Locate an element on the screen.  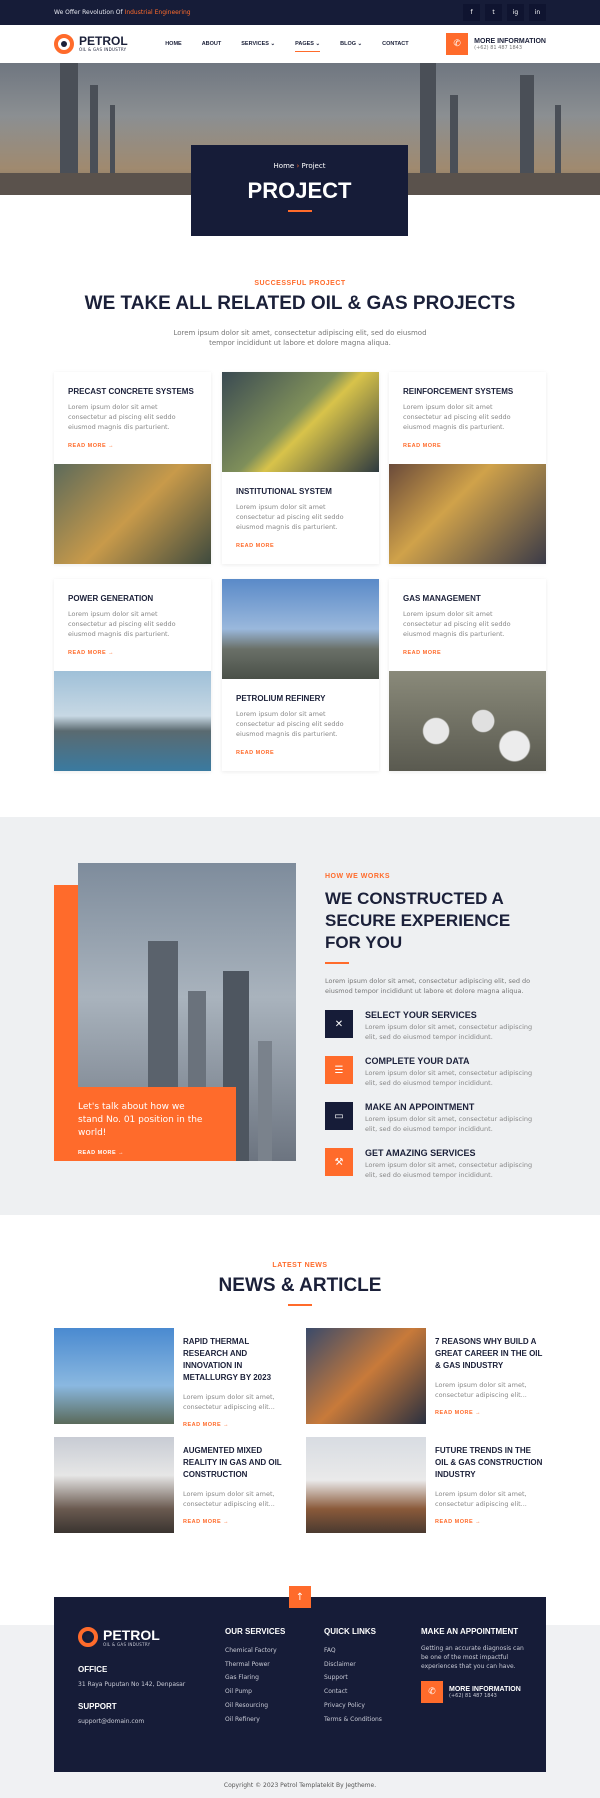
workers-photo is located at coordinates (132, 514).